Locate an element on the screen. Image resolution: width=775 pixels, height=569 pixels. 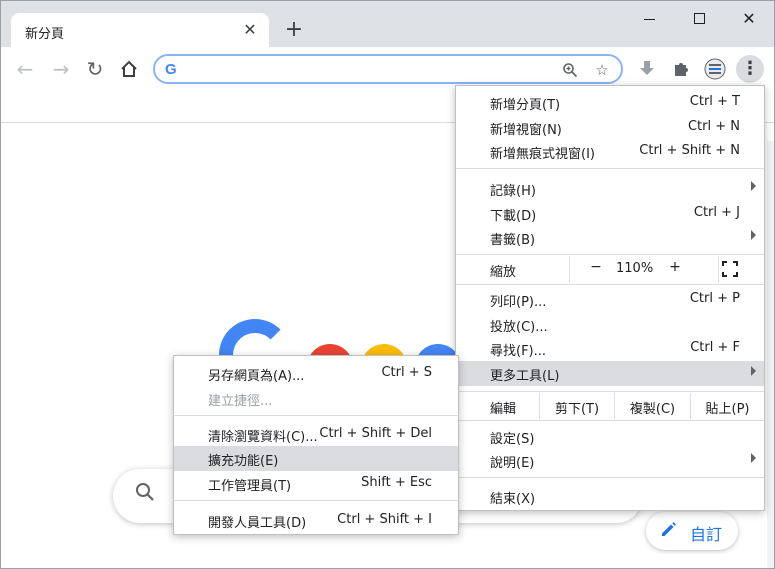
menu-item-shortcut: Ctrl + F is located at coordinates (715, 347).